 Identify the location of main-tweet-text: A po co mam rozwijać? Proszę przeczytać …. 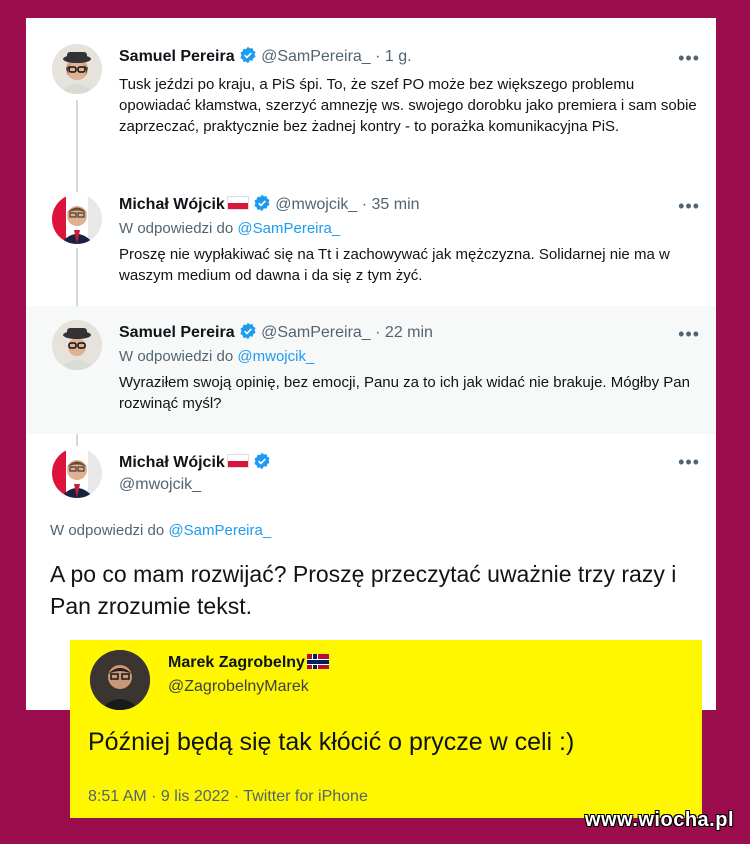
(363, 590).